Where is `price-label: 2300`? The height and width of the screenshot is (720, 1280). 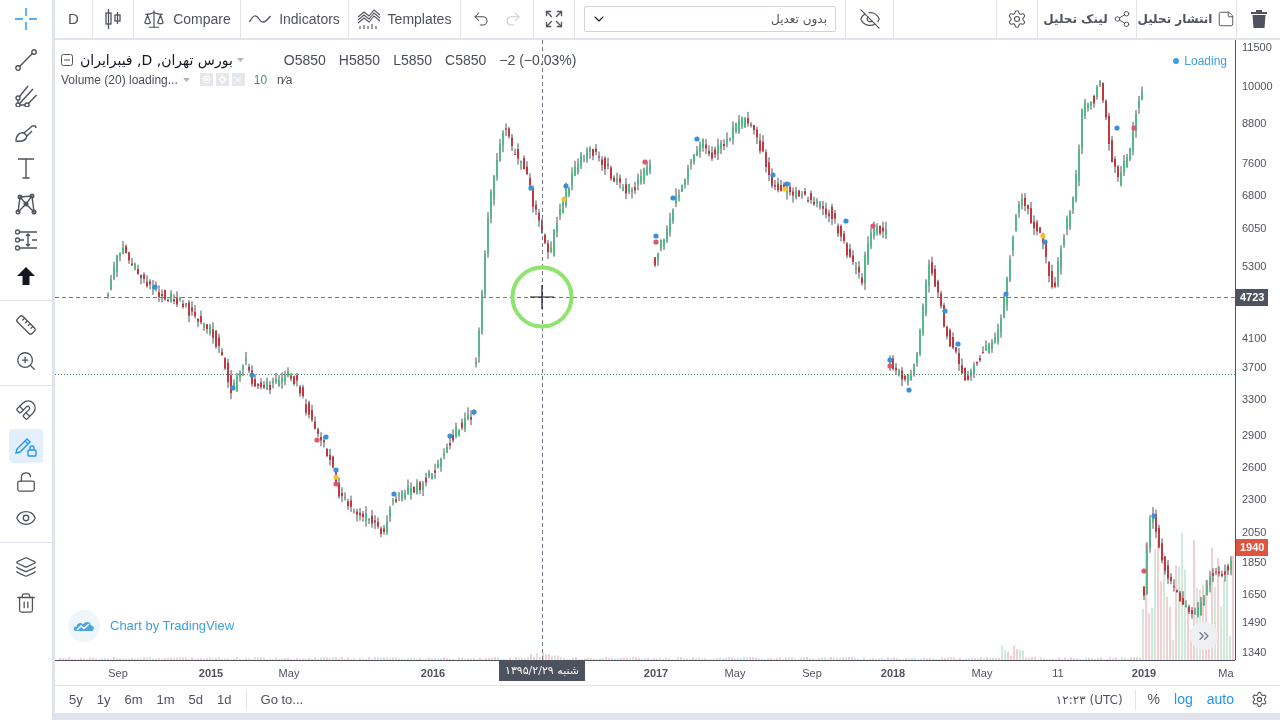
price-label: 2300 is located at coordinates (1254, 499).